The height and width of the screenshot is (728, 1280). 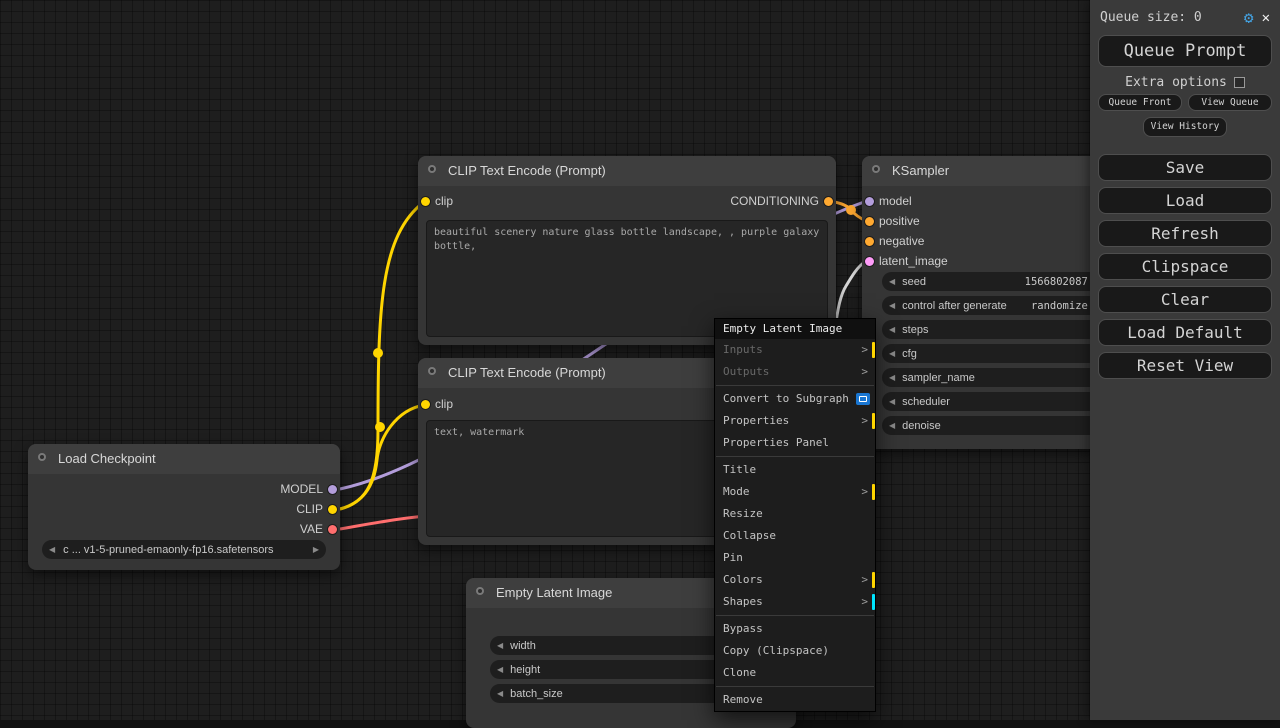 What do you see at coordinates (1239, 82) in the screenshot?
I see `extra-options-checkbox` at bounding box center [1239, 82].